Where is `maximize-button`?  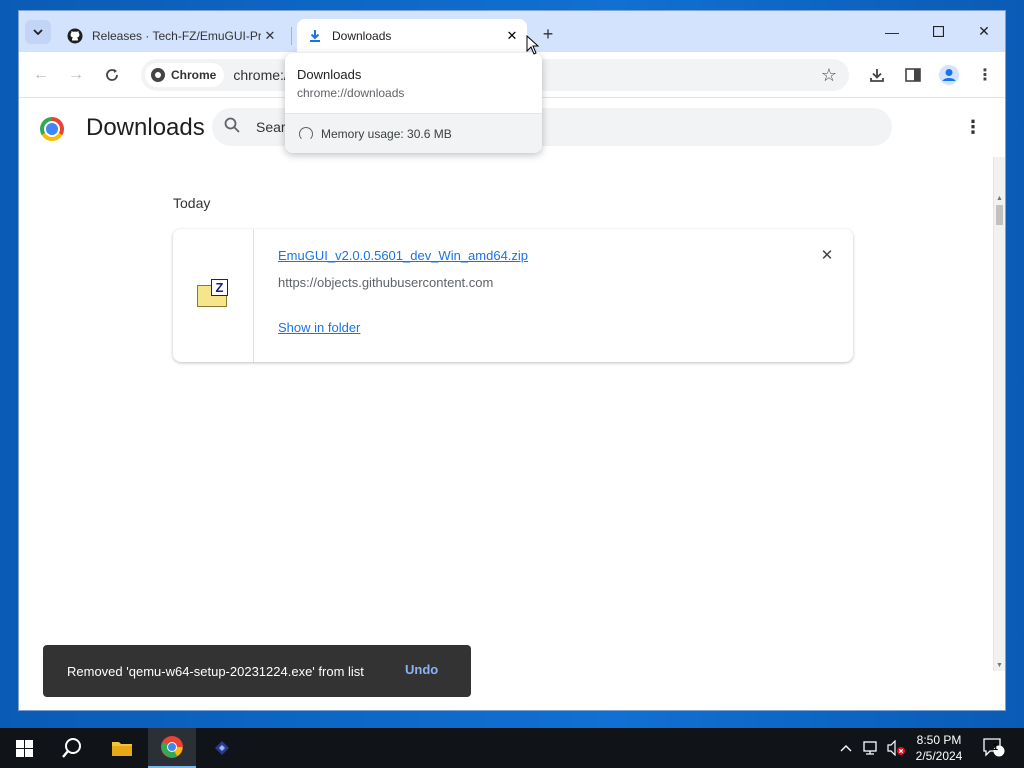 maximize-button is located at coordinates (938, 31).